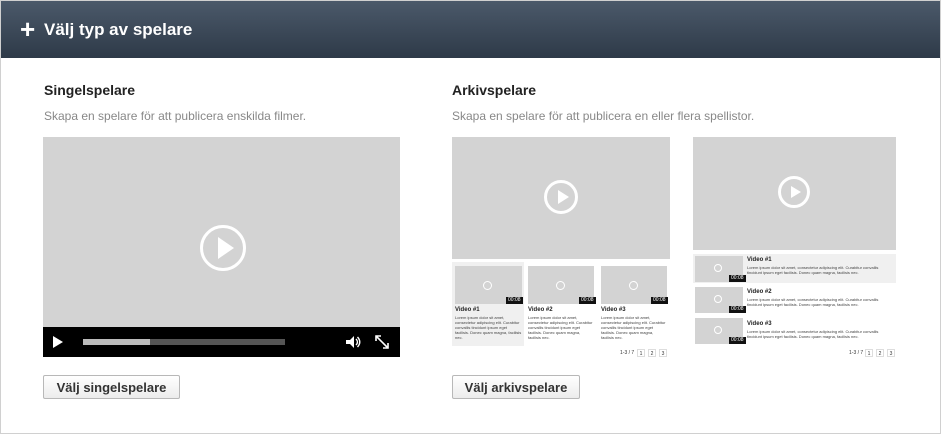  I want to click on single-player-controls, so click(221, 342).